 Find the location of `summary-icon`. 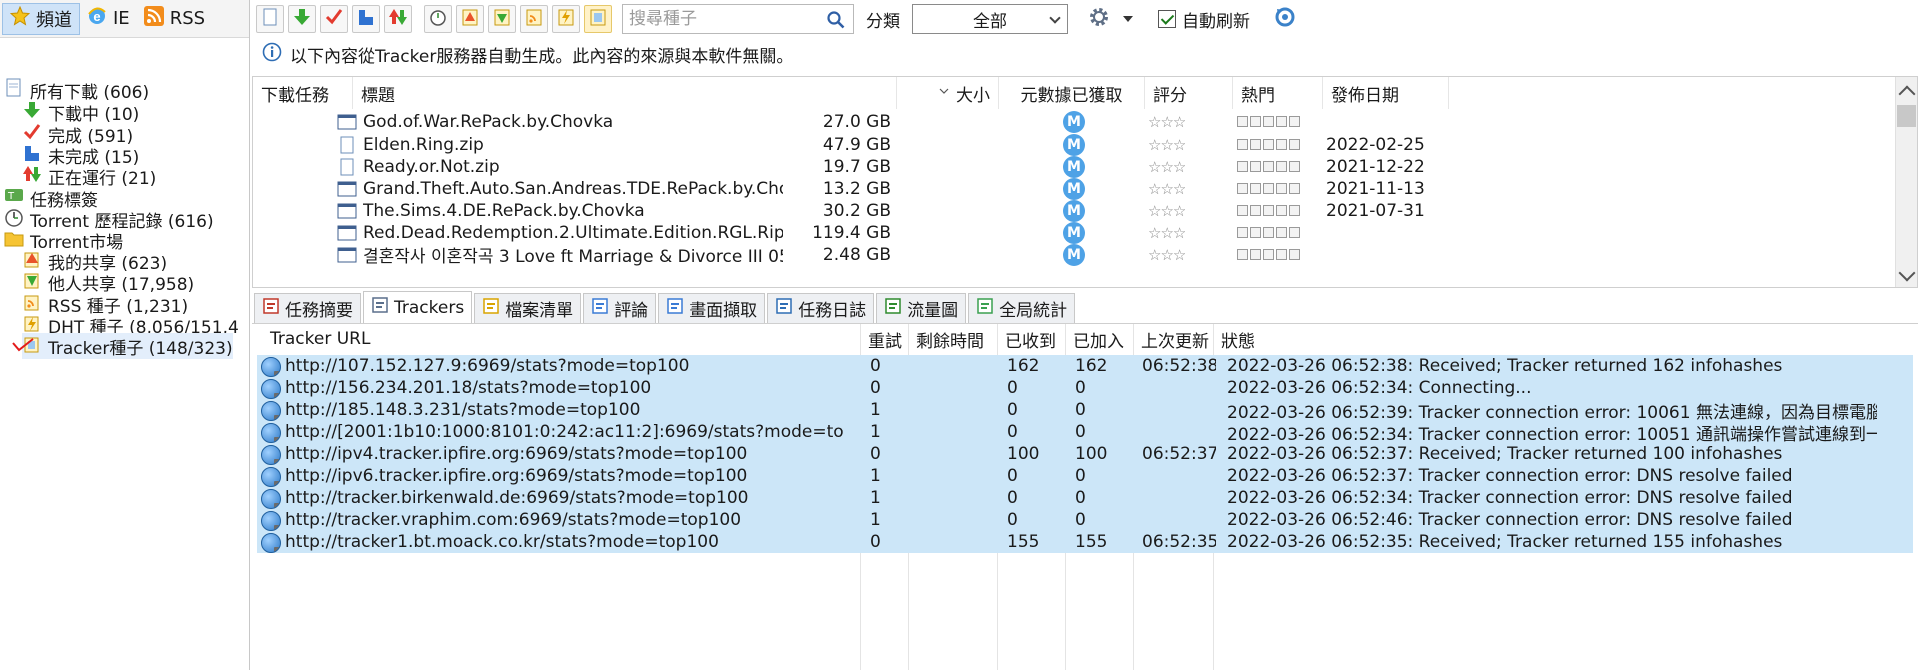

summary-icon is located at coordinates (271, 308).